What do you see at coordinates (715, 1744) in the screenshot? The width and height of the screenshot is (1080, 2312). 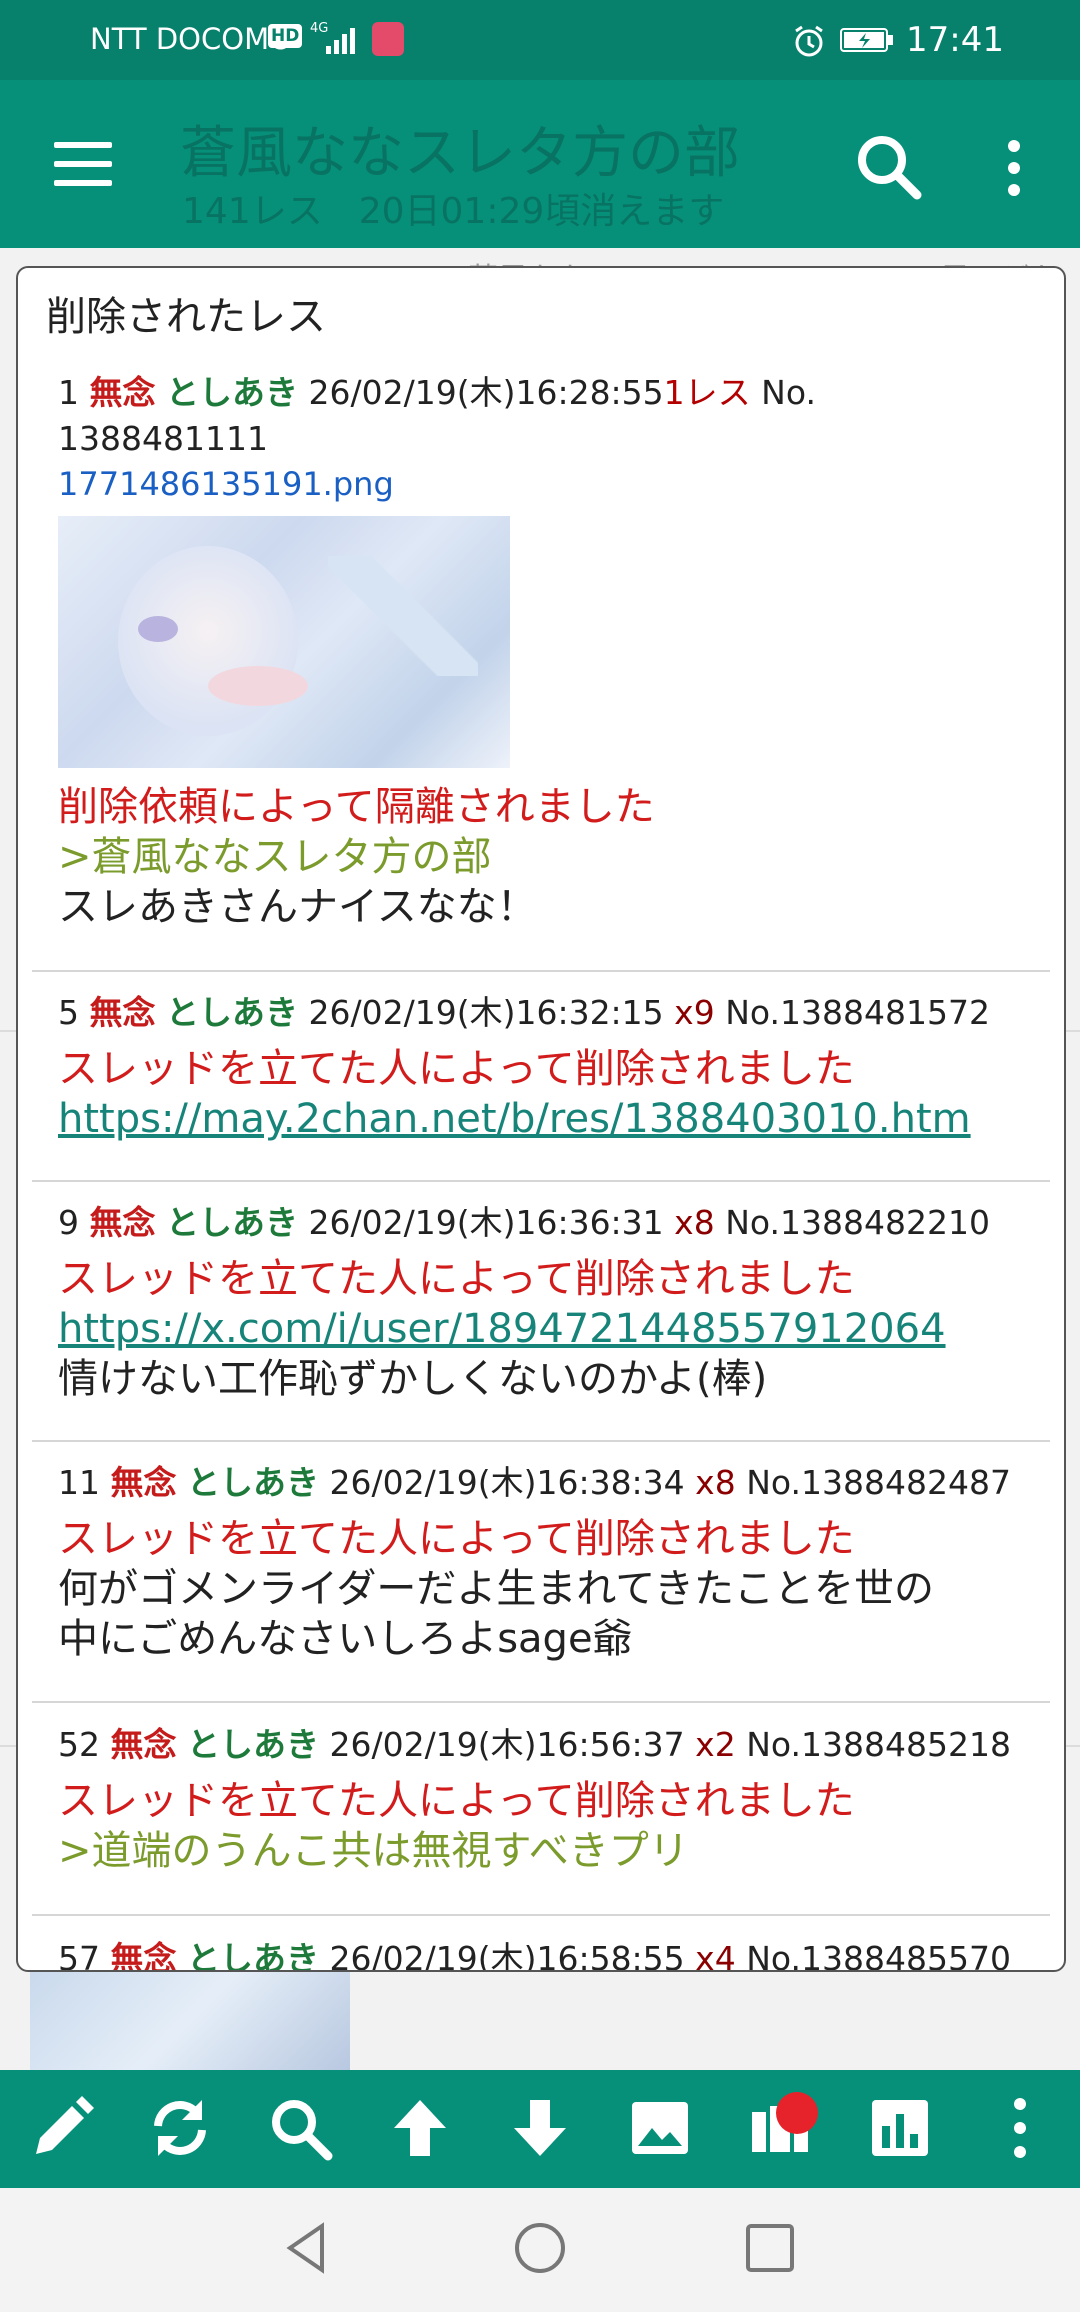 I see `soudane-count: x2` at bounding box center [715, 1744].